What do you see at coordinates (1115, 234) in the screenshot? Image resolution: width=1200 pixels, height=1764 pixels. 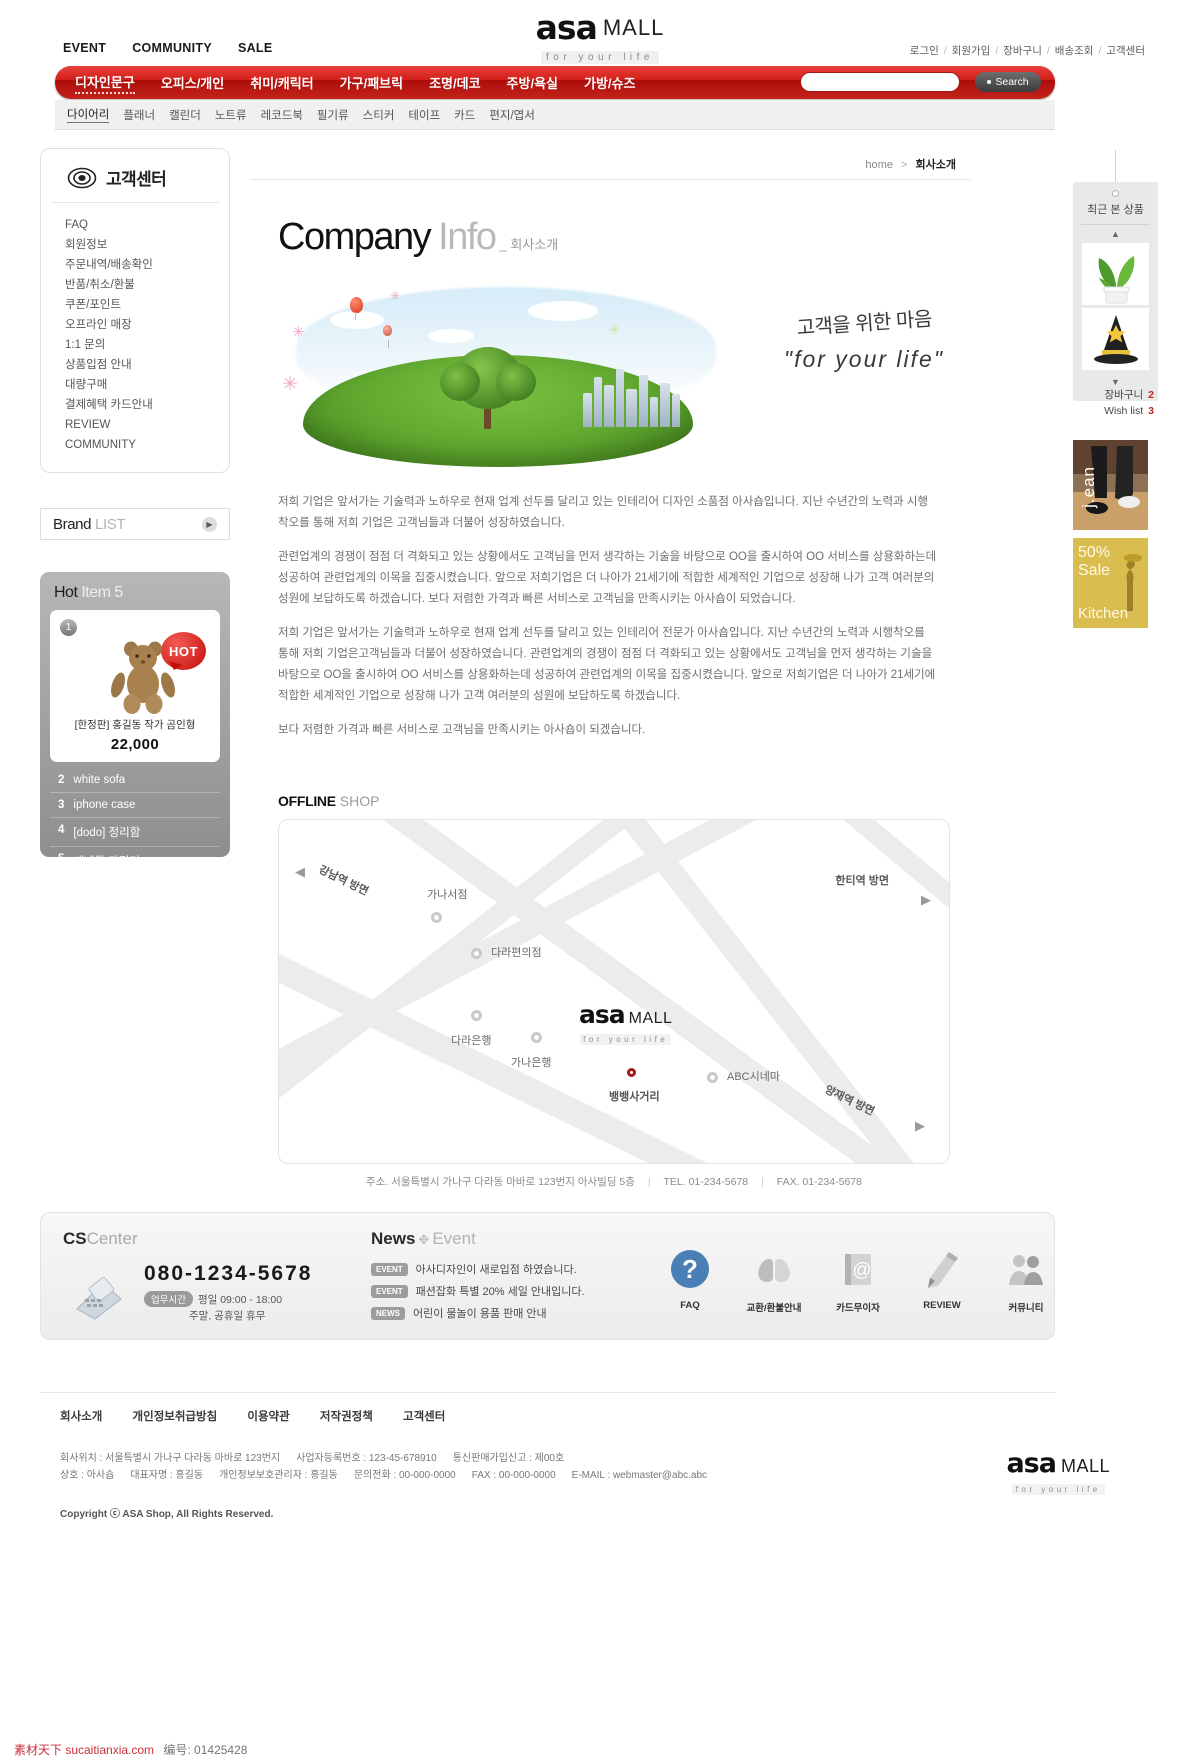 I see `scroll-up-button: ▲` at bounding box center [1115, 234].